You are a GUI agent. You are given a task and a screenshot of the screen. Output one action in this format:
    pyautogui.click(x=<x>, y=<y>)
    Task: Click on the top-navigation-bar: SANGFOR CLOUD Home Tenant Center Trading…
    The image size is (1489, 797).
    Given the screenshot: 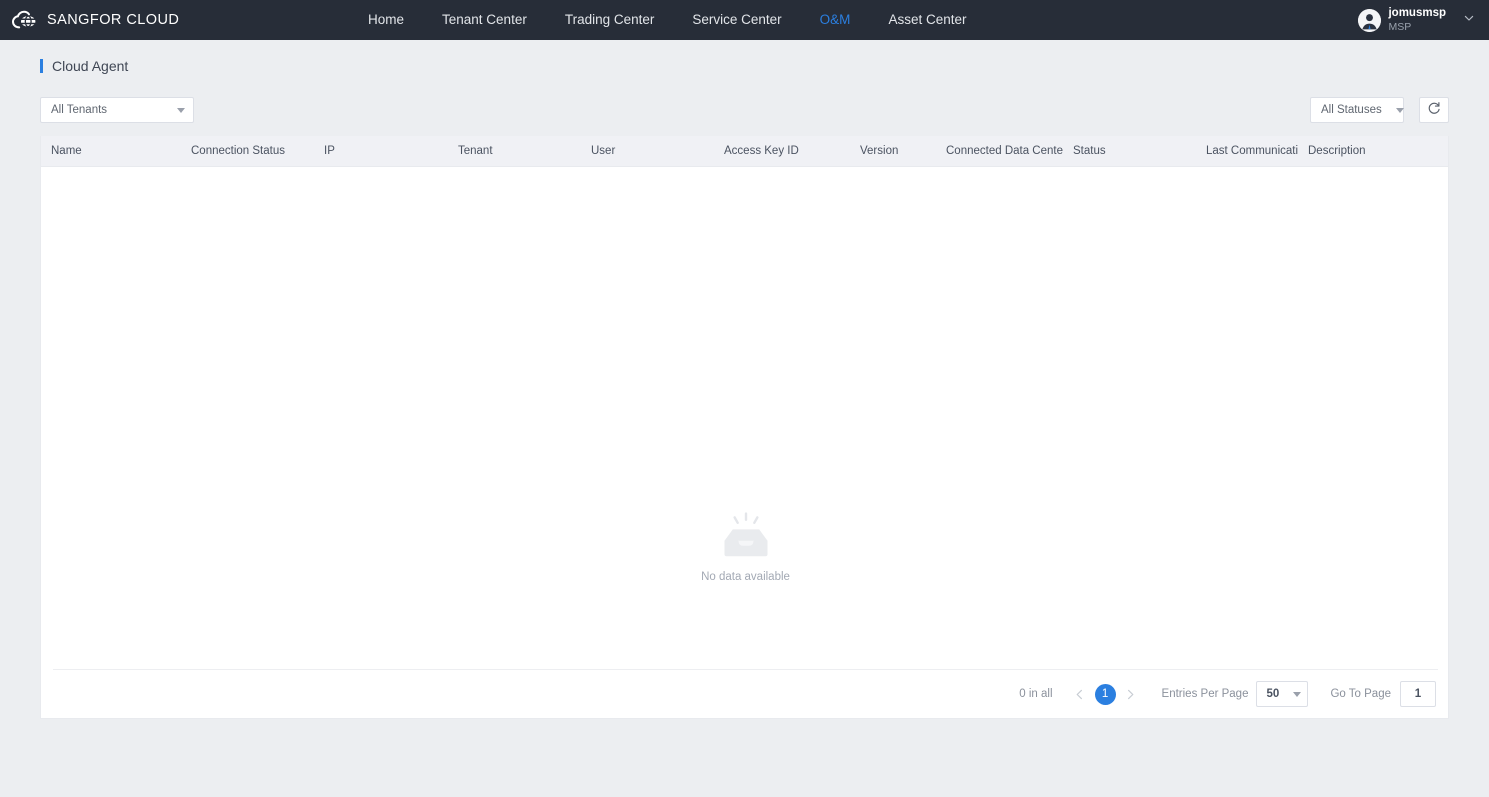 What is the action you would take?
    pyautogui.click(x=744, y=20)
    